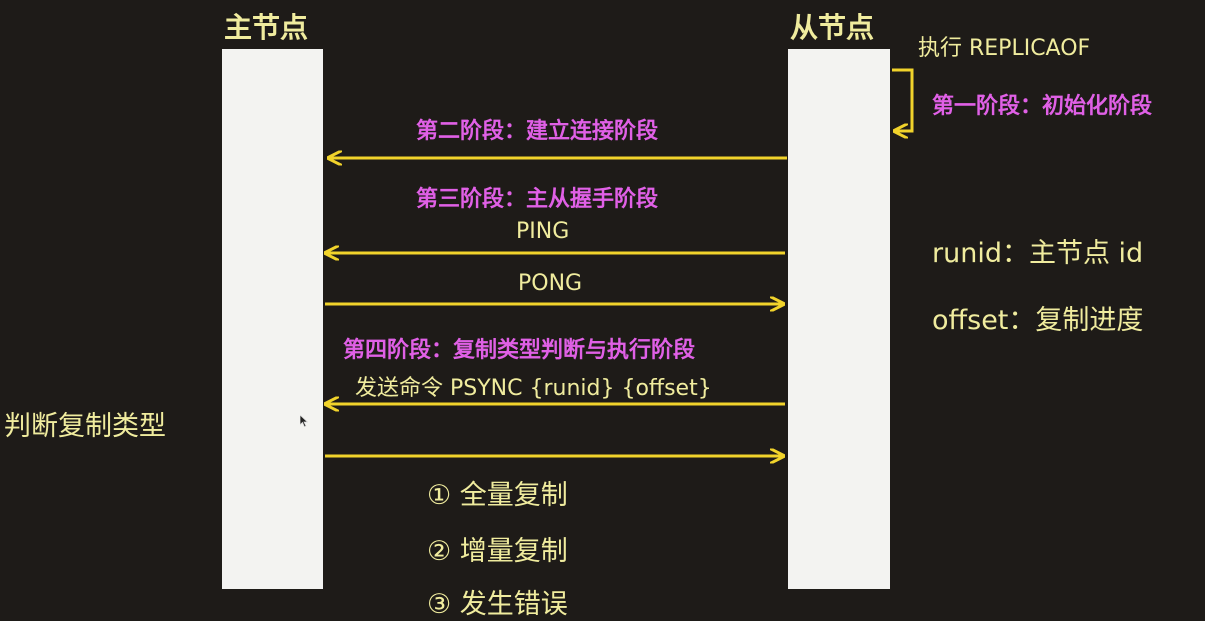  I want to click on phase2-label: 第二阶段：建立连接阶段, so click(537, 131).